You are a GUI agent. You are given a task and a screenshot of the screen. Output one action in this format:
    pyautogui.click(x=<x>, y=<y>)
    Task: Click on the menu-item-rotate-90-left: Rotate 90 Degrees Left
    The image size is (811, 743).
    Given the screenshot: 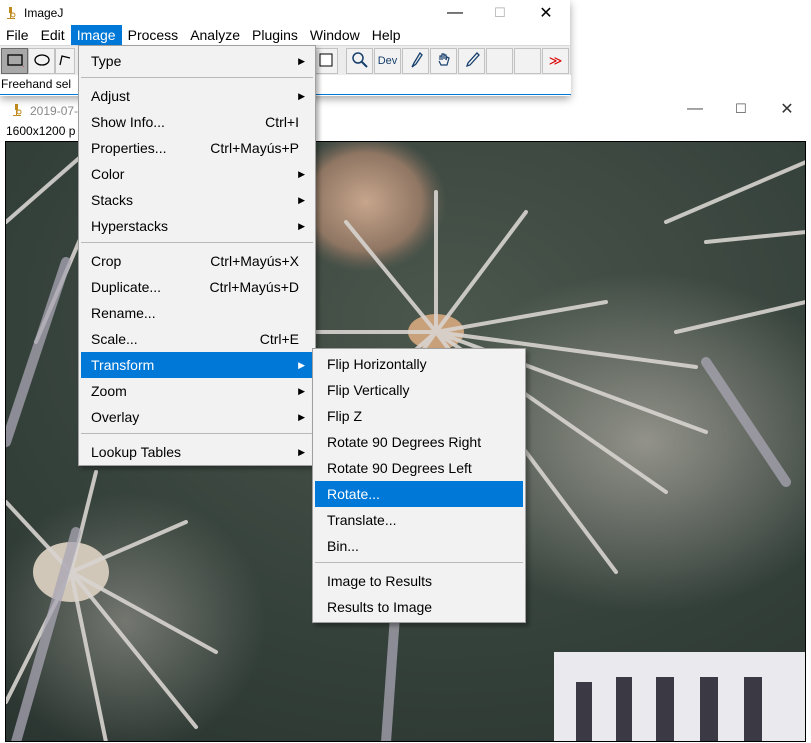 What is the action you would take?
    pyautogui.click(x=419, y=468)
    